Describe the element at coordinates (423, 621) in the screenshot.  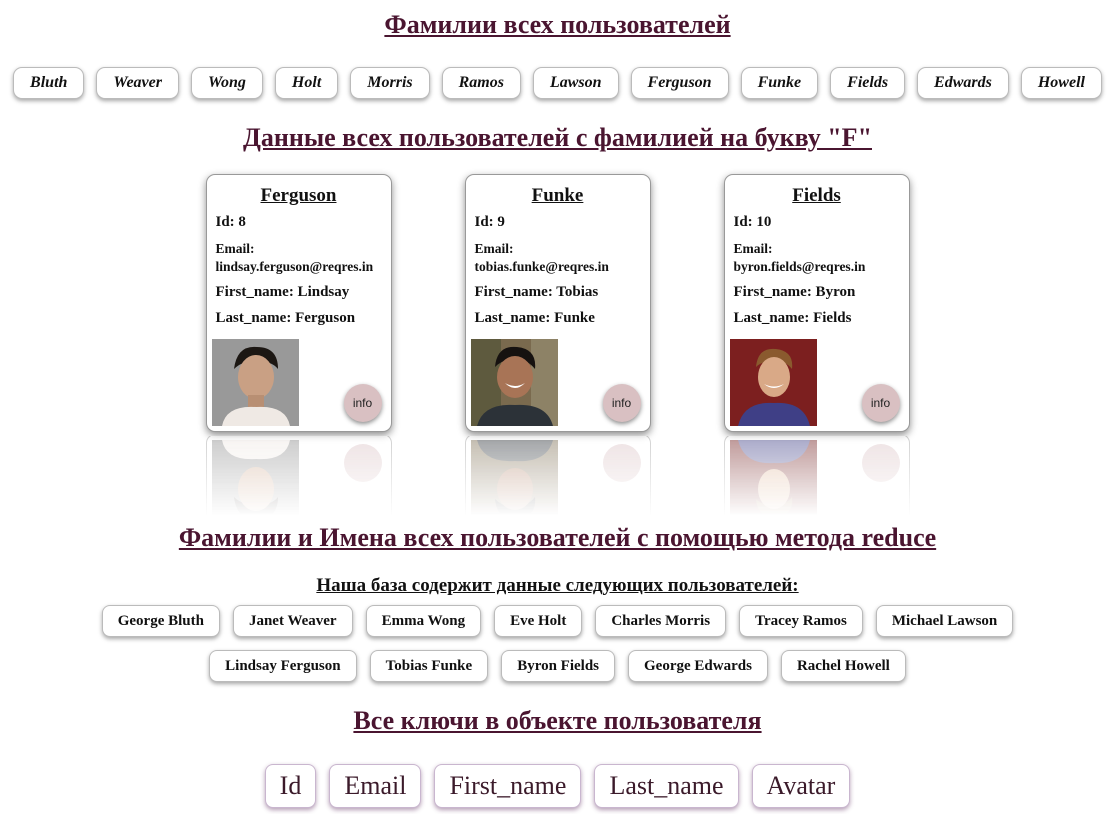
I see `full-name-pill: Emma Wong` at that location.